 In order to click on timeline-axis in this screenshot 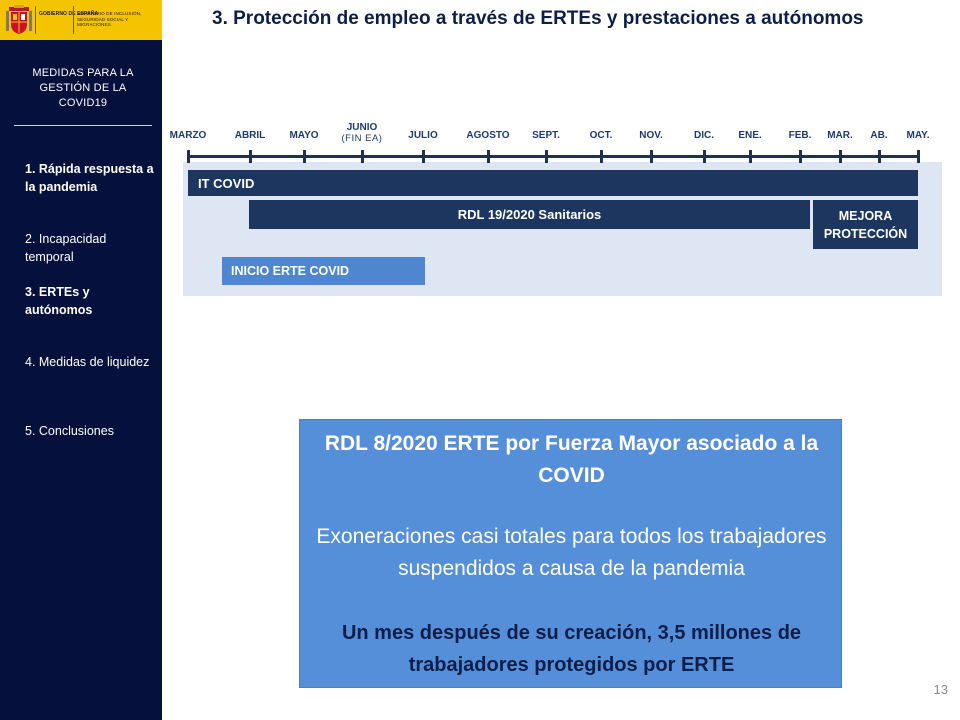, I will do `click(553, 156)`.